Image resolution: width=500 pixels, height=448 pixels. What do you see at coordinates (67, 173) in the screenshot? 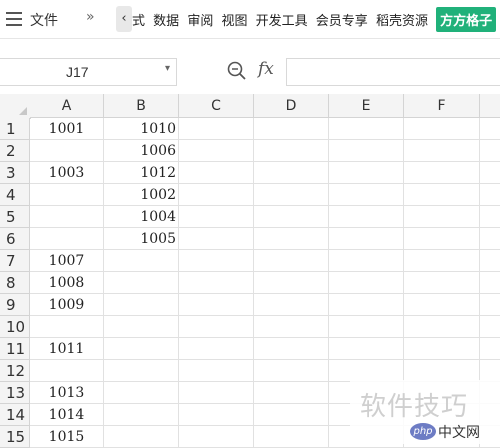
I see `cell-a3: 1003` at bounding box center [67, 173].